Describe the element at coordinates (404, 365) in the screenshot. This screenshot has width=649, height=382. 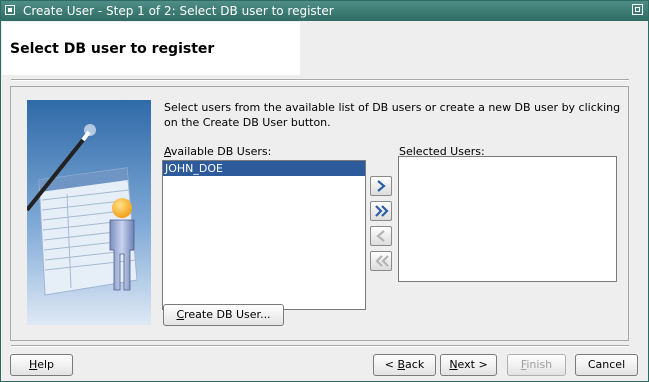
I see `back-button: < Back` at that location.